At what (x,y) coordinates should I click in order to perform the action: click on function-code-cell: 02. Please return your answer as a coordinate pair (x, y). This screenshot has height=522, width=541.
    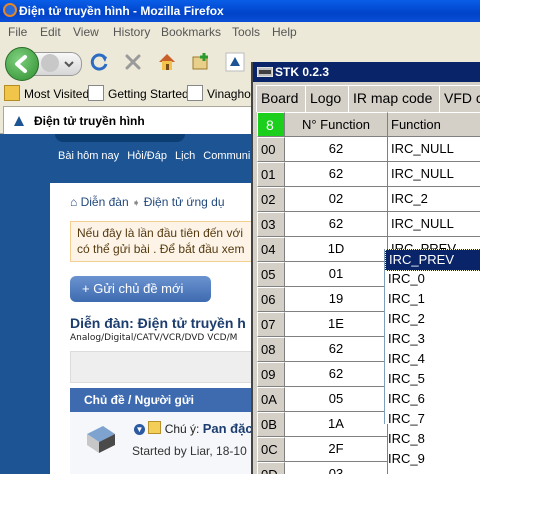
    Looking at the image, I should click on (336, 199).